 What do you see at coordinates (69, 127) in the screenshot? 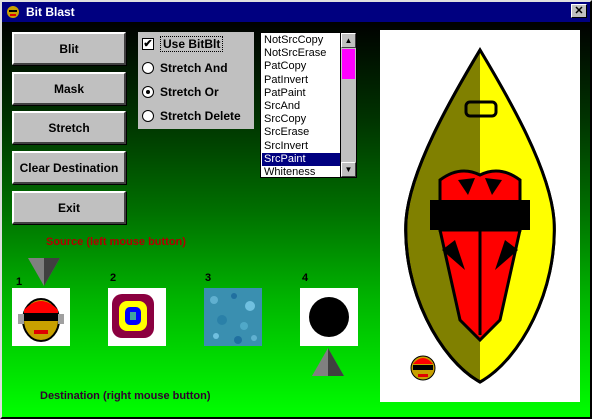
I see `stretch-button: Stretch` at bounding box center [69, 127].